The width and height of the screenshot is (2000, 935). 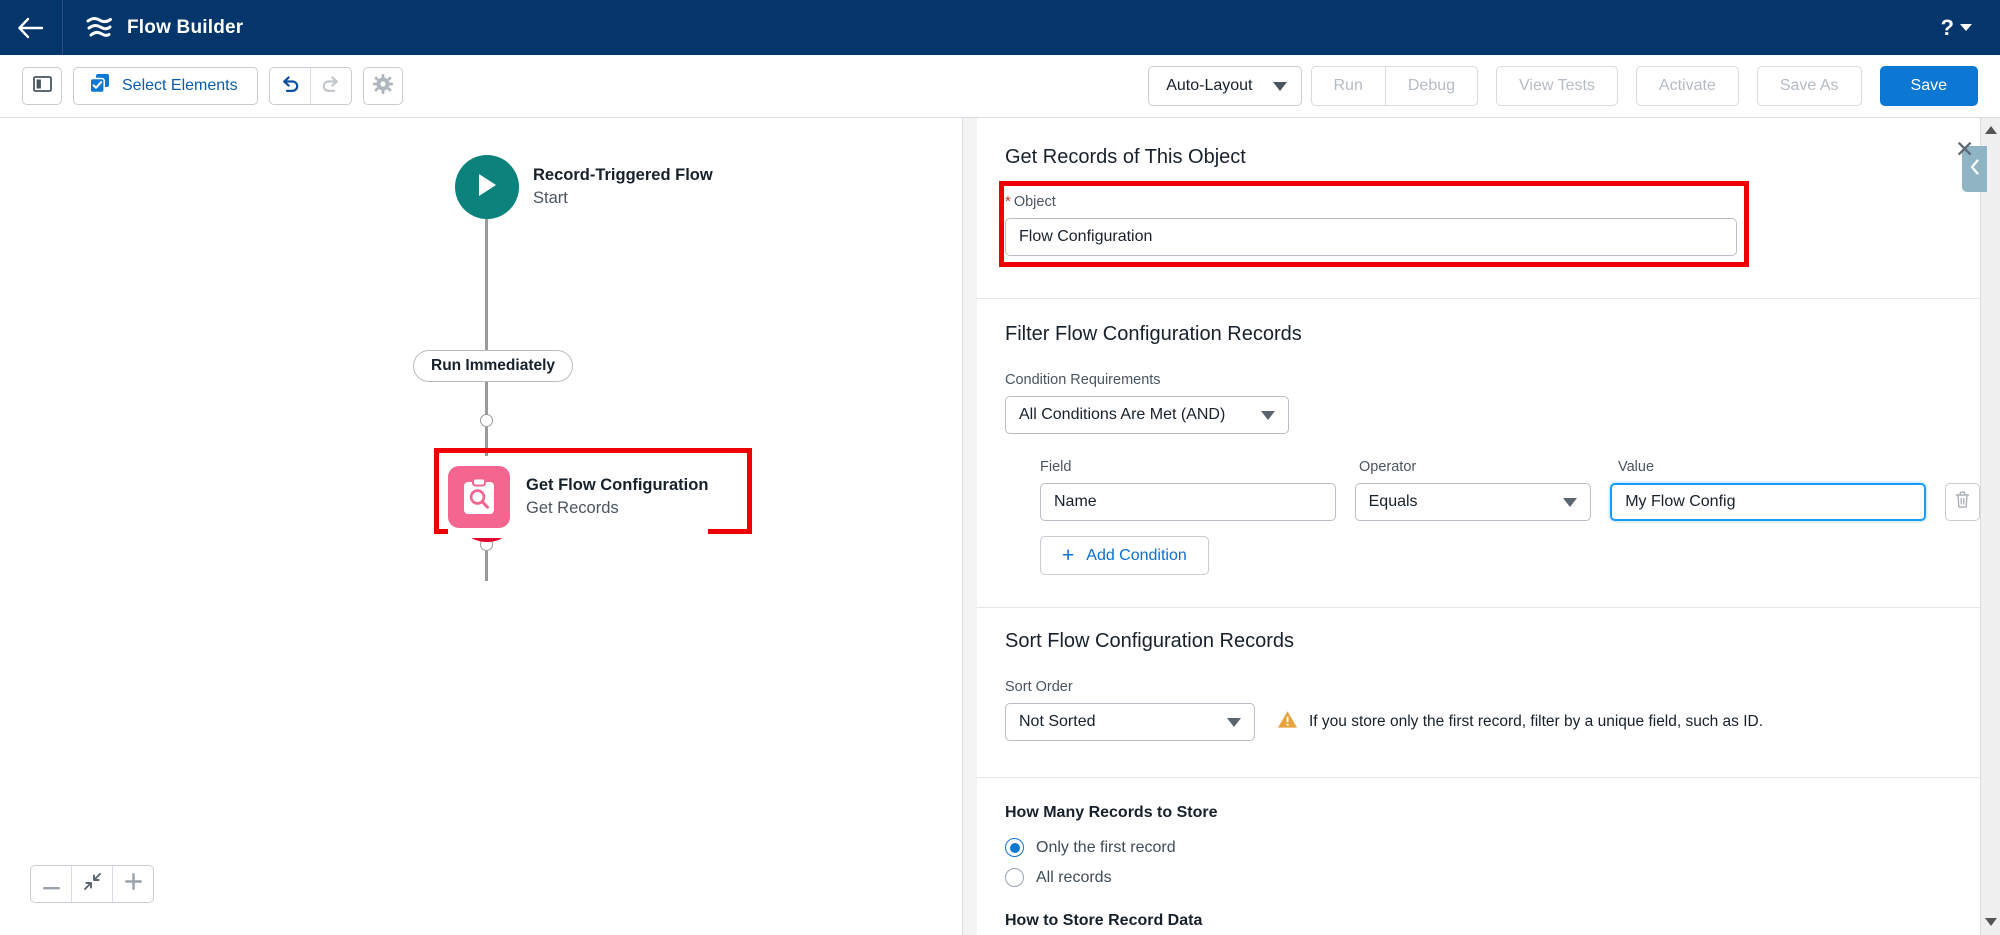 I want to click on play-icon, so click(x=487, y=187).